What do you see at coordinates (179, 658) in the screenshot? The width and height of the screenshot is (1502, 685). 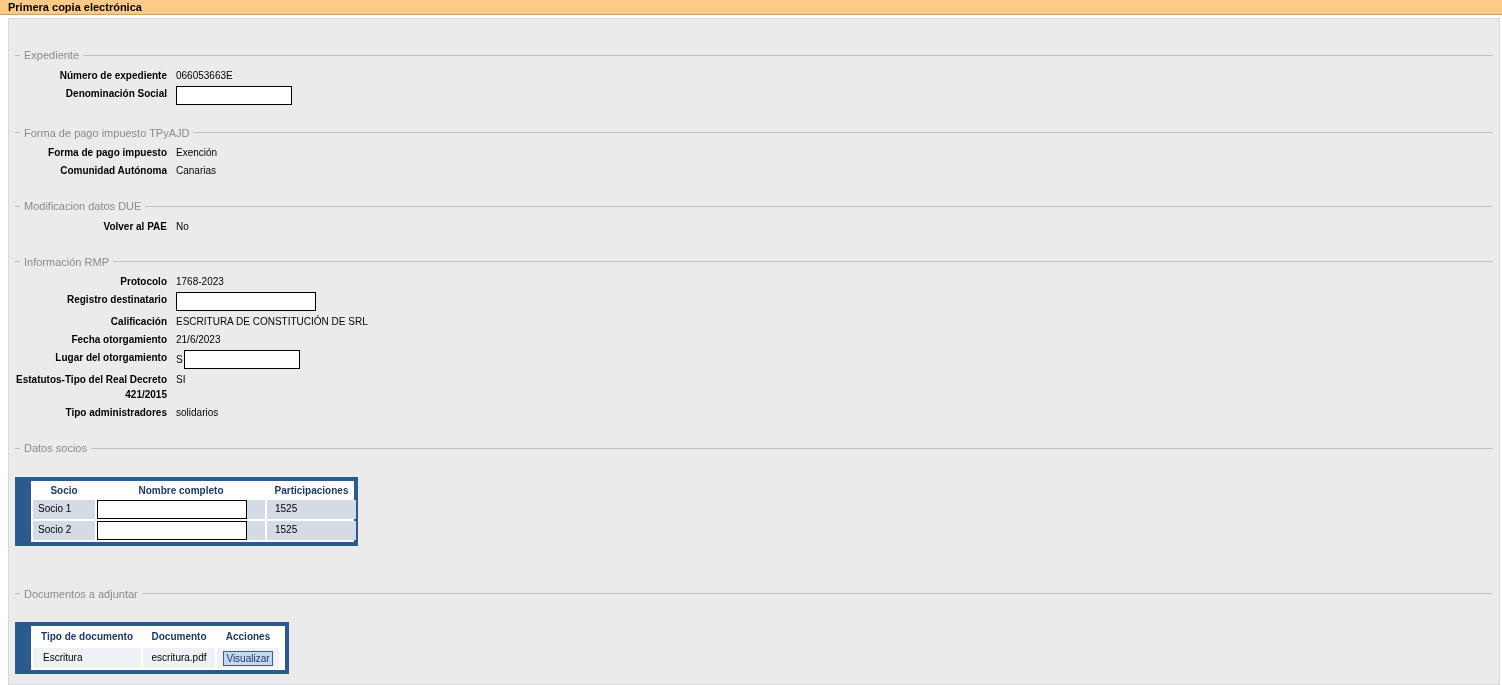 I see `table-cell: escritura.pdf` at bounding box center [179, 658].